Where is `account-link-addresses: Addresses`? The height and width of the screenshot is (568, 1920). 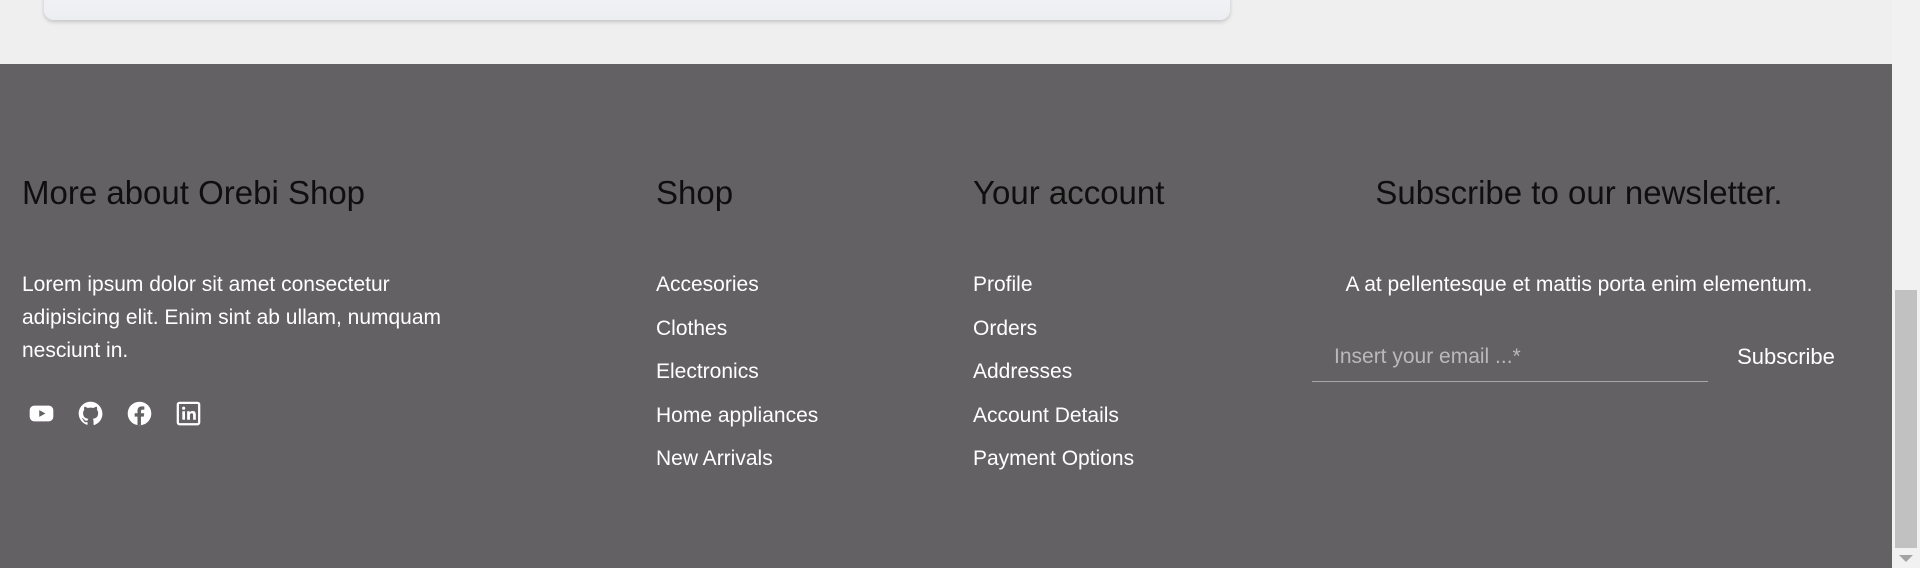 account-link-addresses: Addresses is located at coordinates (1053, 377).